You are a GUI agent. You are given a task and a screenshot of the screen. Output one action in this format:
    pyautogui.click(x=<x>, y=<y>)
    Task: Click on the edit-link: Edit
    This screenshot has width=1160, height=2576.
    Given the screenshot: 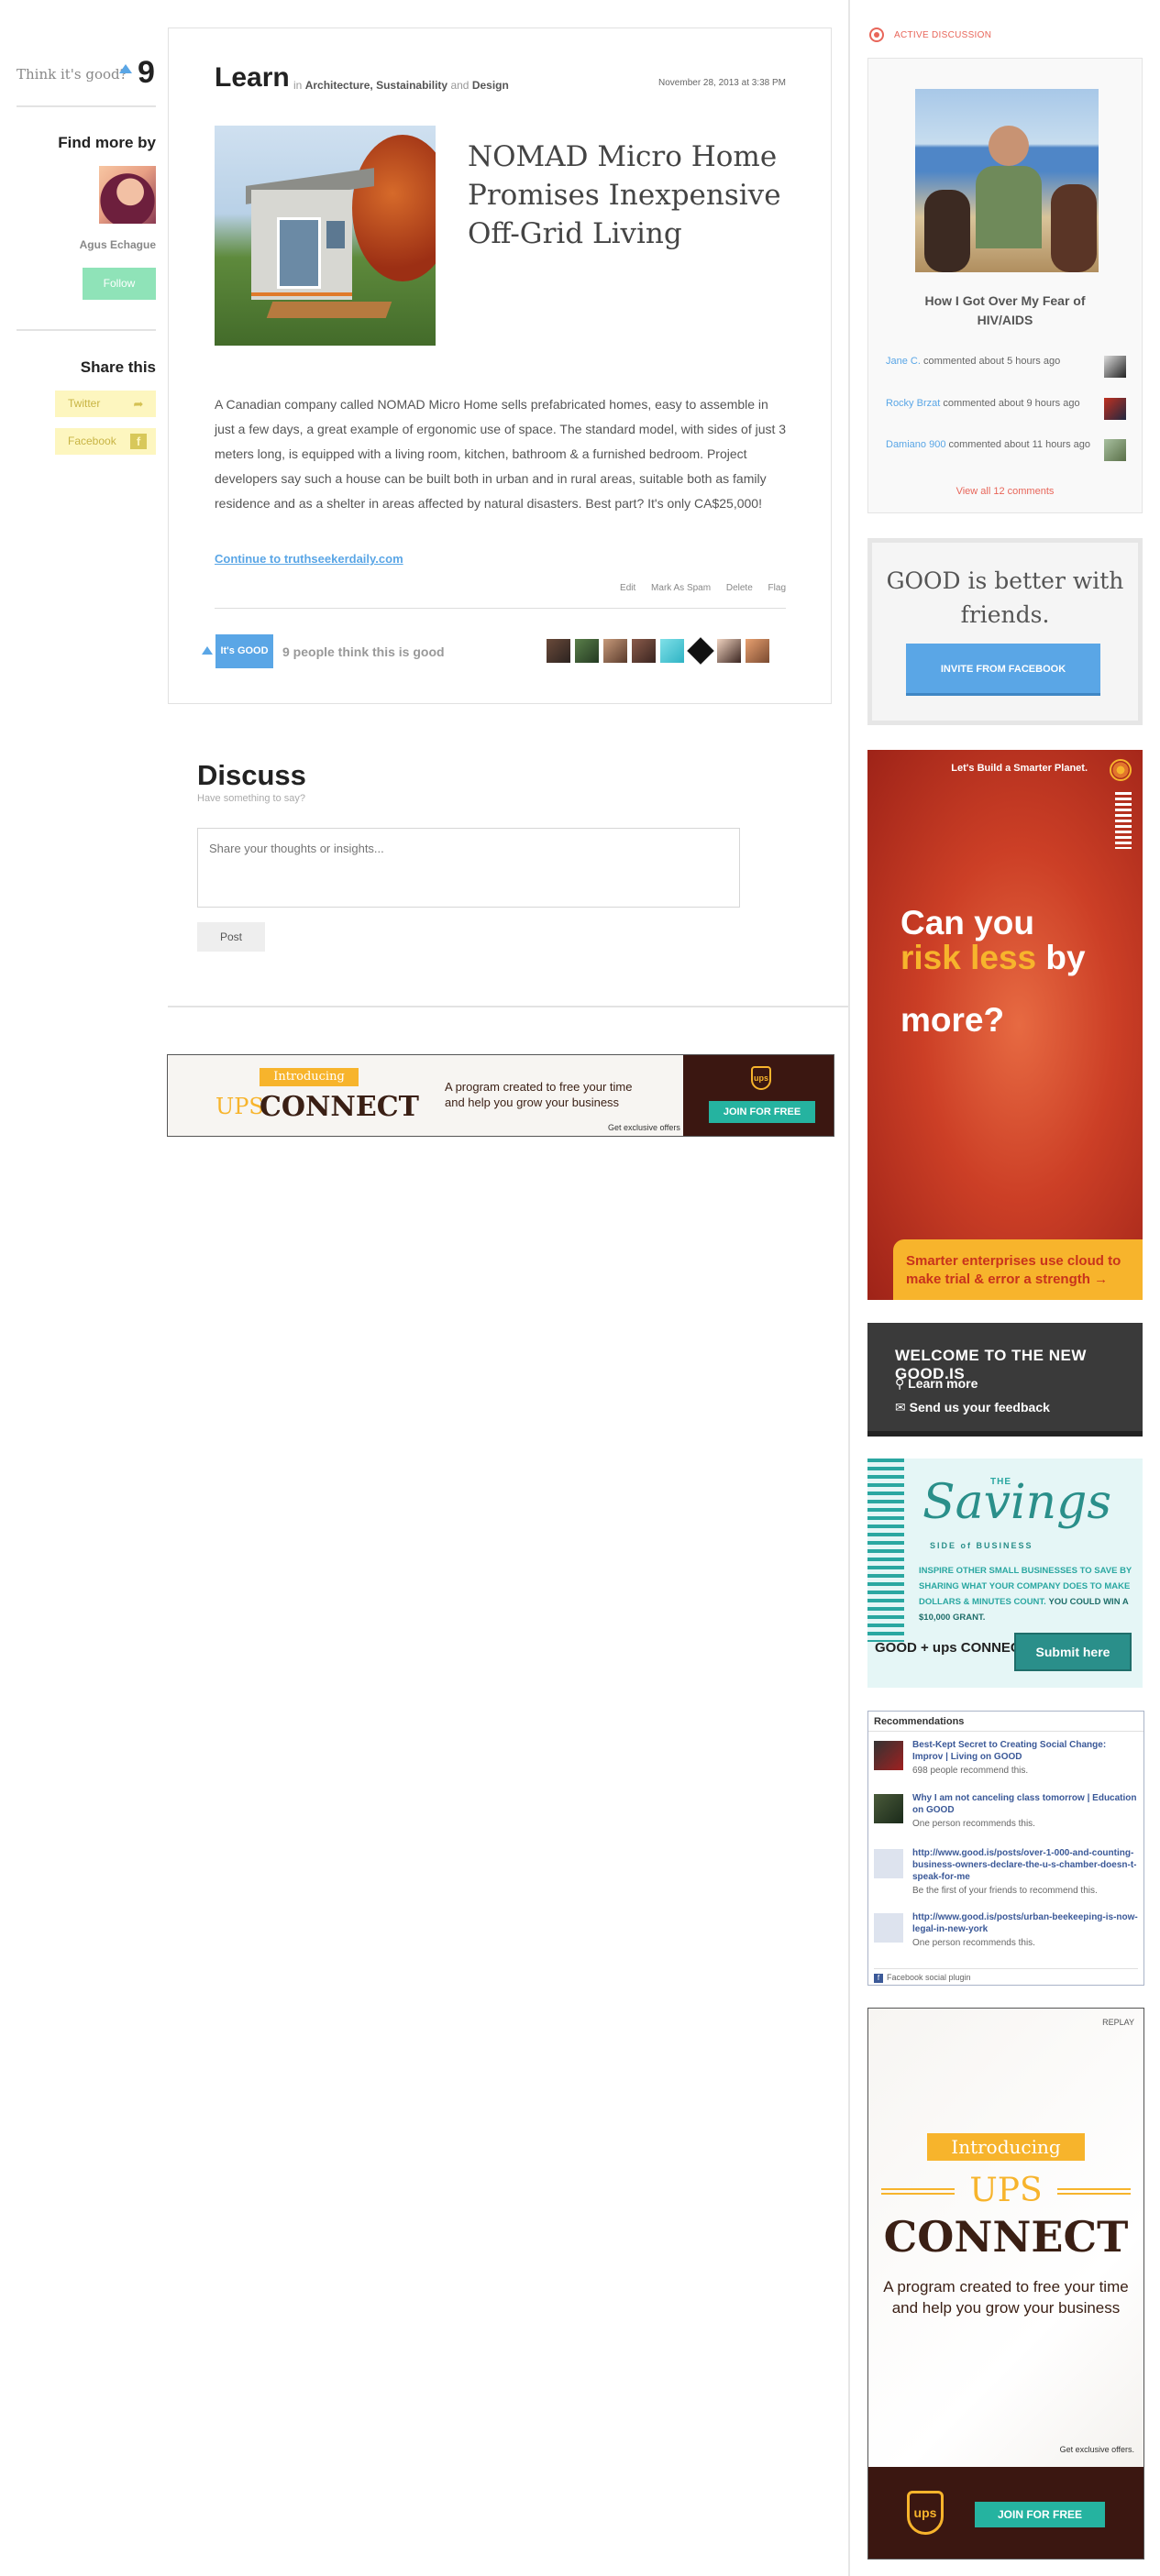 What is the action you would take?
    pyautogui.click(x=627, y=588)
    